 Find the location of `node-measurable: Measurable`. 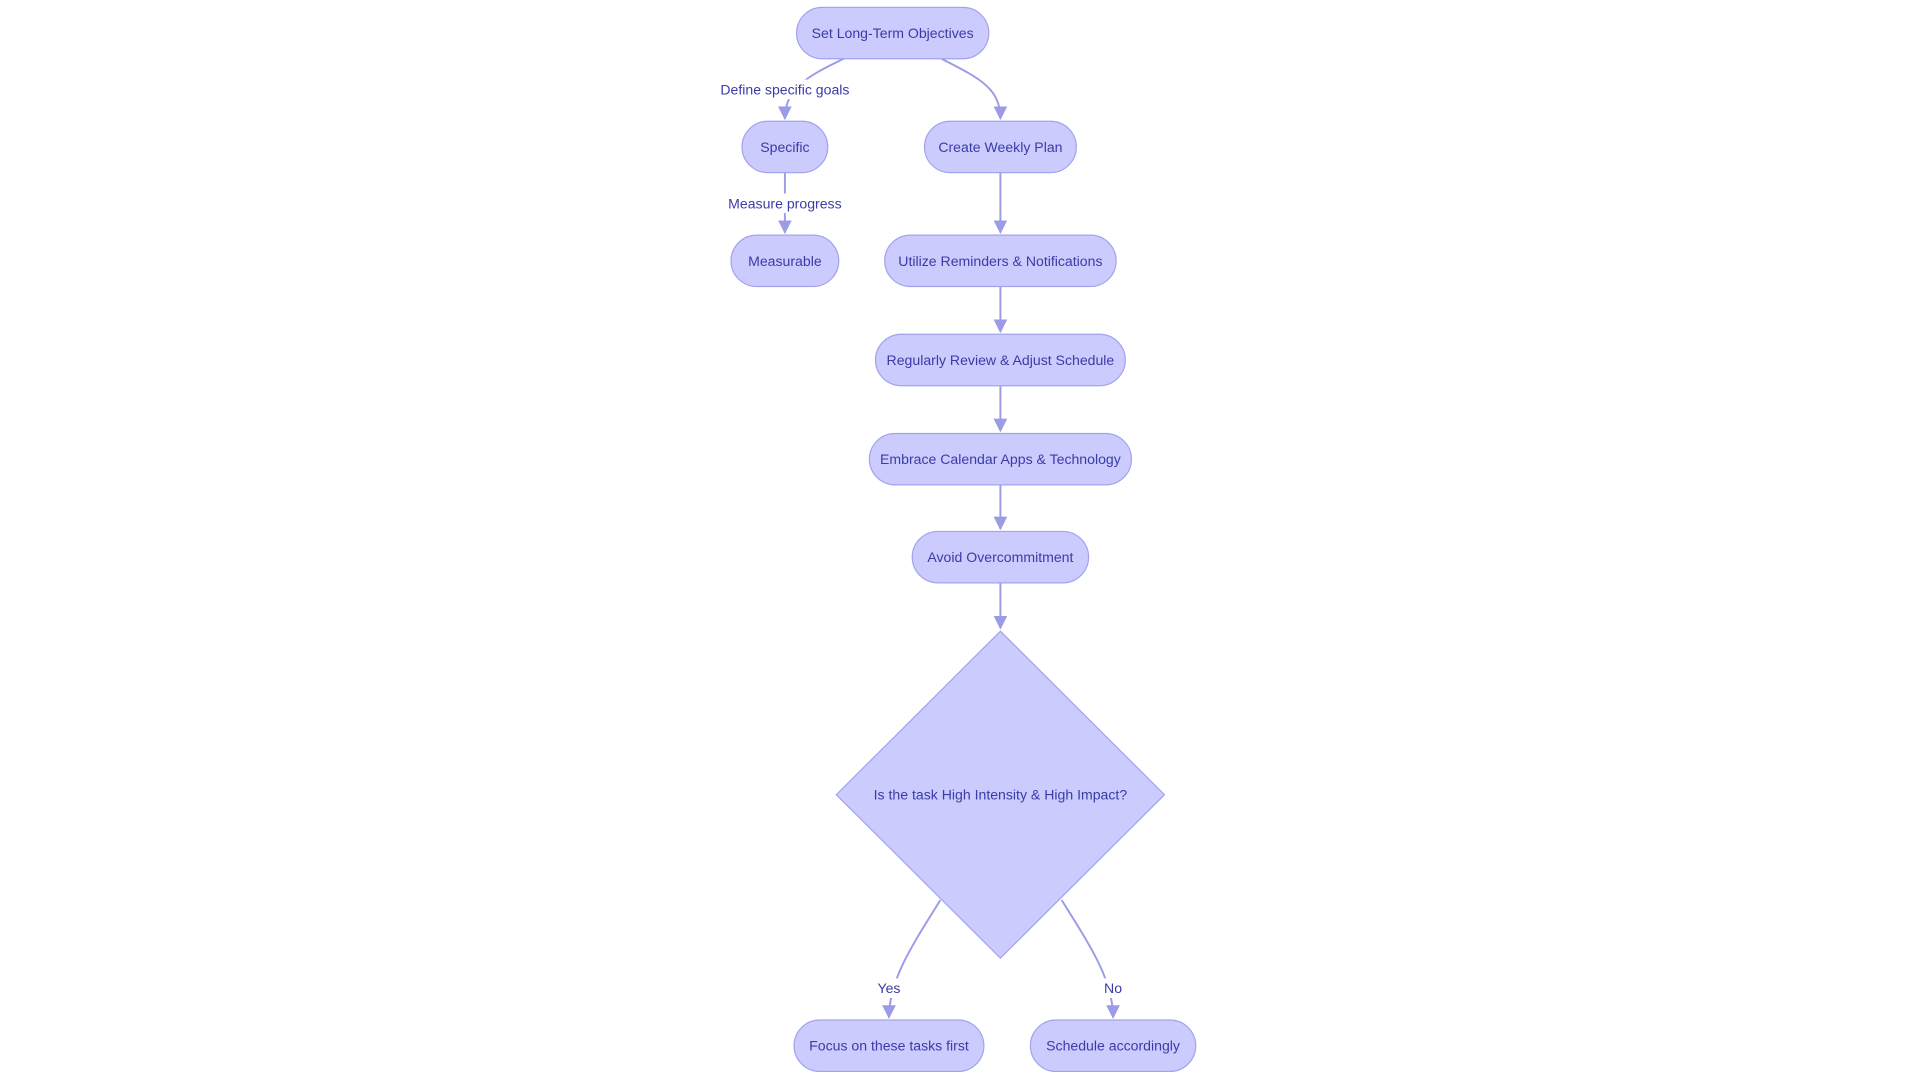

node-measurable: Measurable is located at coordinates (785, 261).